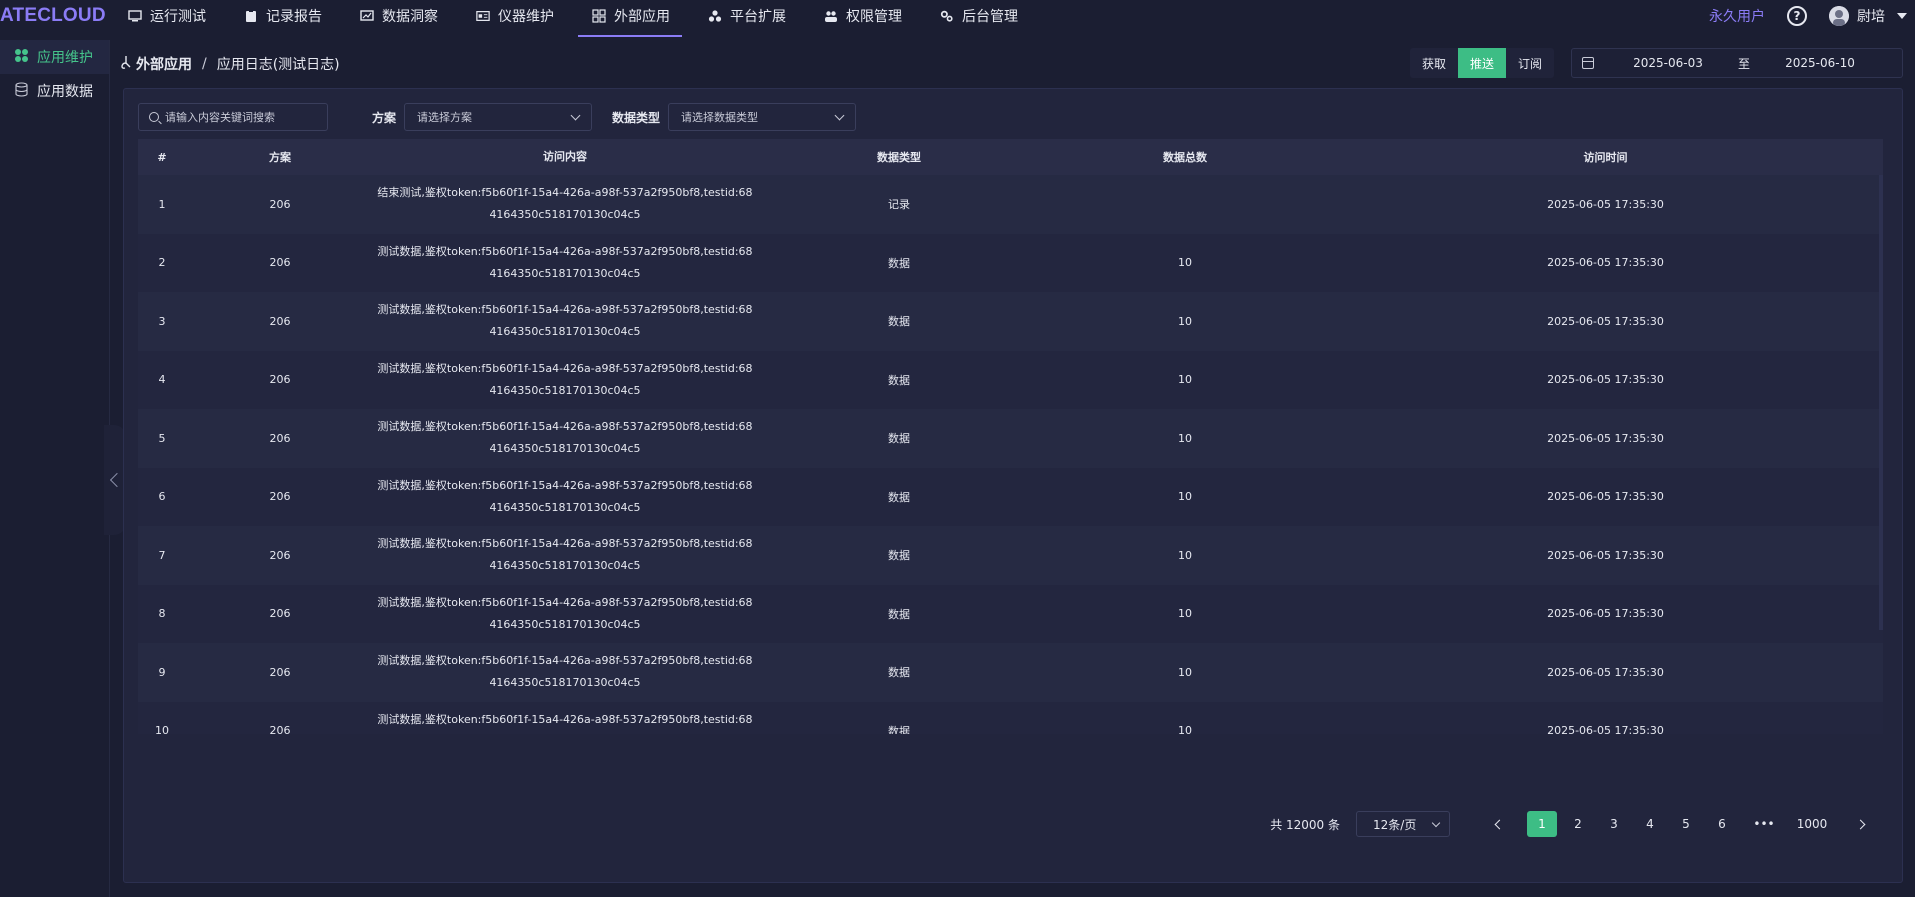 This screenshot has width=1915, height=897. Describe the element at coordinates (758, 17) in the screenshot. I see `nav-item-label: 平台扩展` at that location.